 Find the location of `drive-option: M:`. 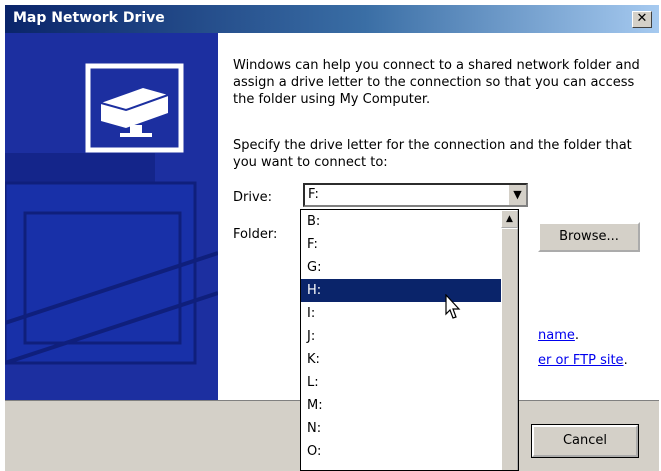

drive-option: M: is located at coordinates (401, 405).